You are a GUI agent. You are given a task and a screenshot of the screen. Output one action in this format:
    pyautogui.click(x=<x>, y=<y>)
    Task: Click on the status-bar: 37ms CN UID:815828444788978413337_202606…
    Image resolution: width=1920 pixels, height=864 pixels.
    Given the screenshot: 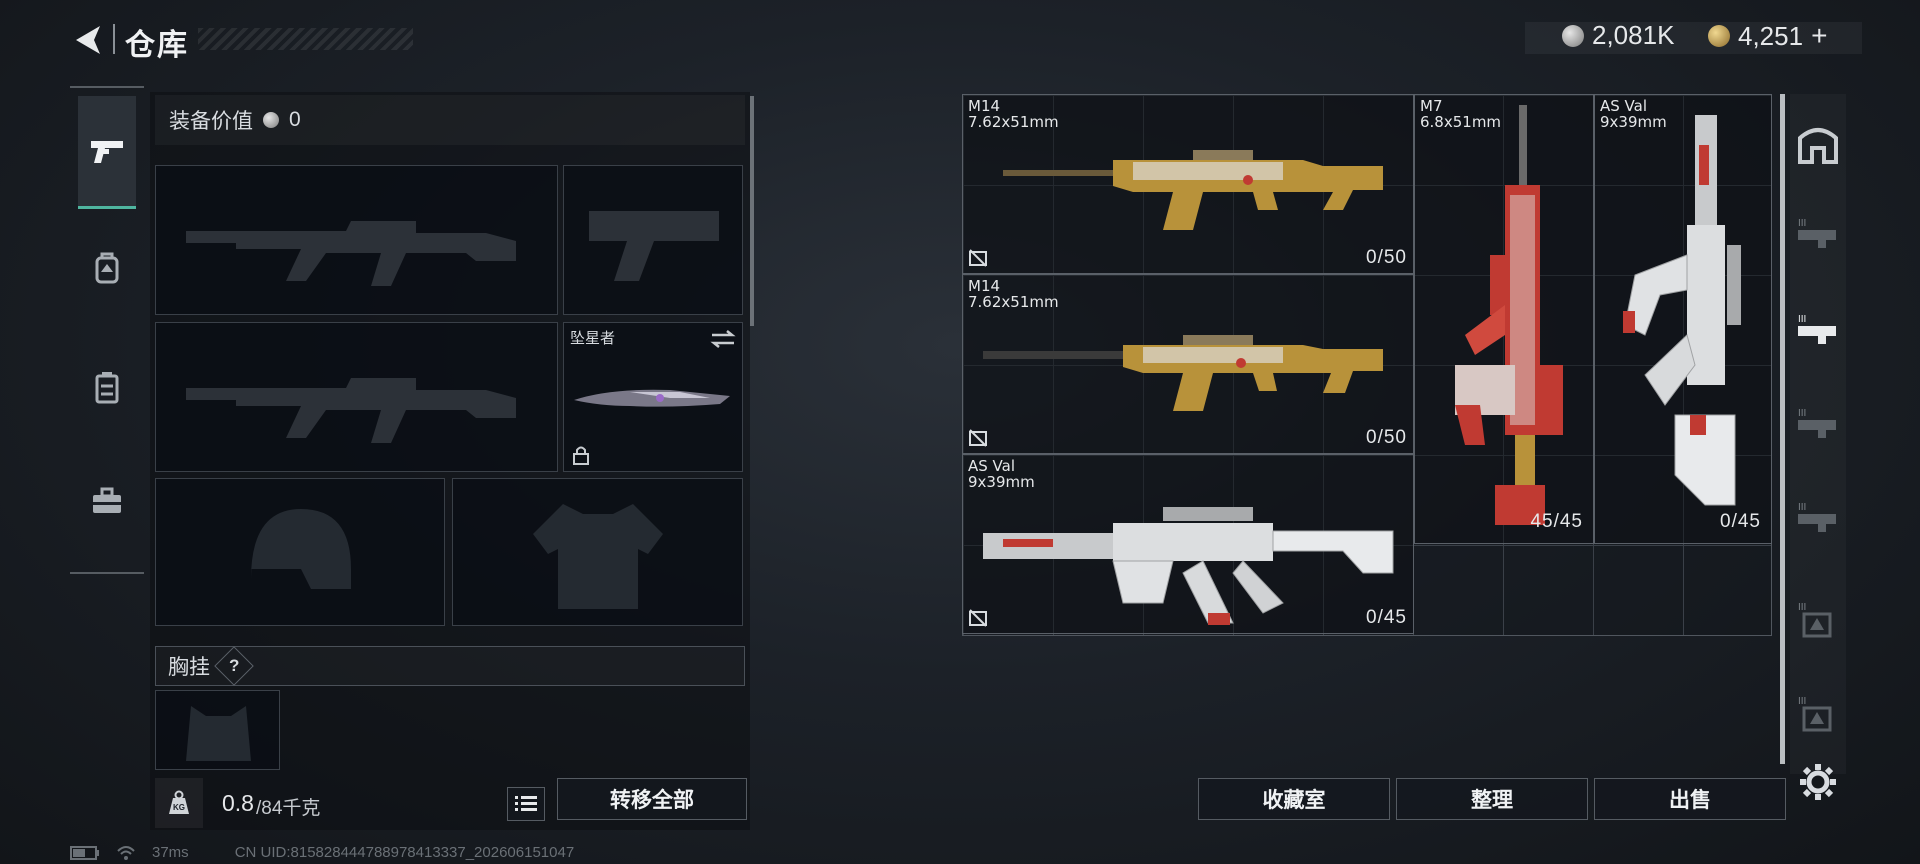 What is the action you would take?
    pyautogui.click(x=322, y=852)
    